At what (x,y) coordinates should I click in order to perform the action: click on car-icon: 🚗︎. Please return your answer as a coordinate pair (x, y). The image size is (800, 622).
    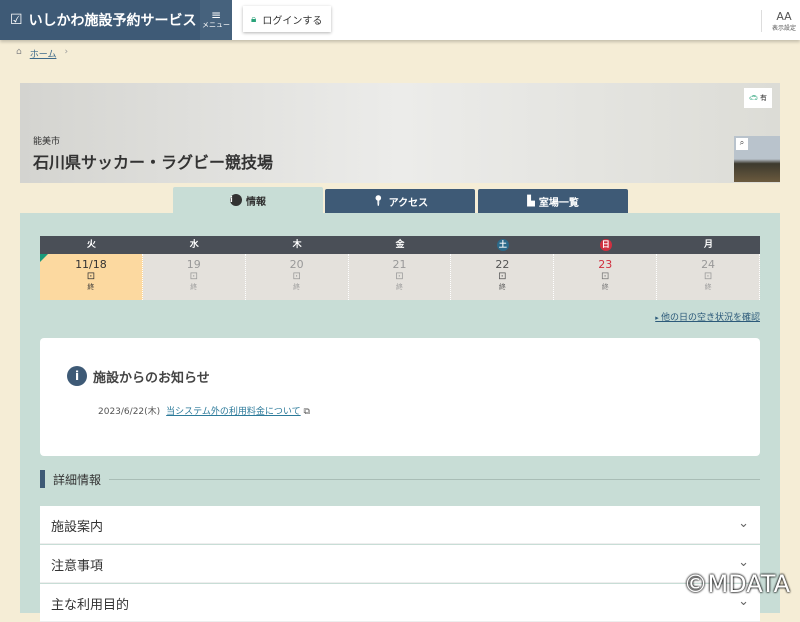
    Looking at the image, I should click on (753, 98).